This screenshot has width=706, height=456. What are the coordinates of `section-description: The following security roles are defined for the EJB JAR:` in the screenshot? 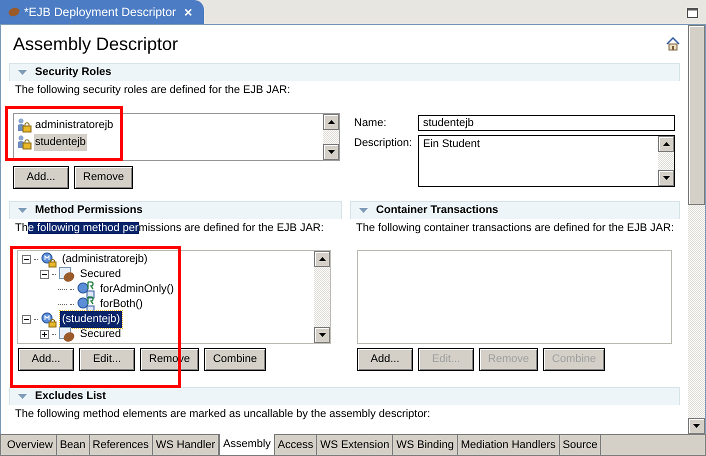 It's located at (153, 90).